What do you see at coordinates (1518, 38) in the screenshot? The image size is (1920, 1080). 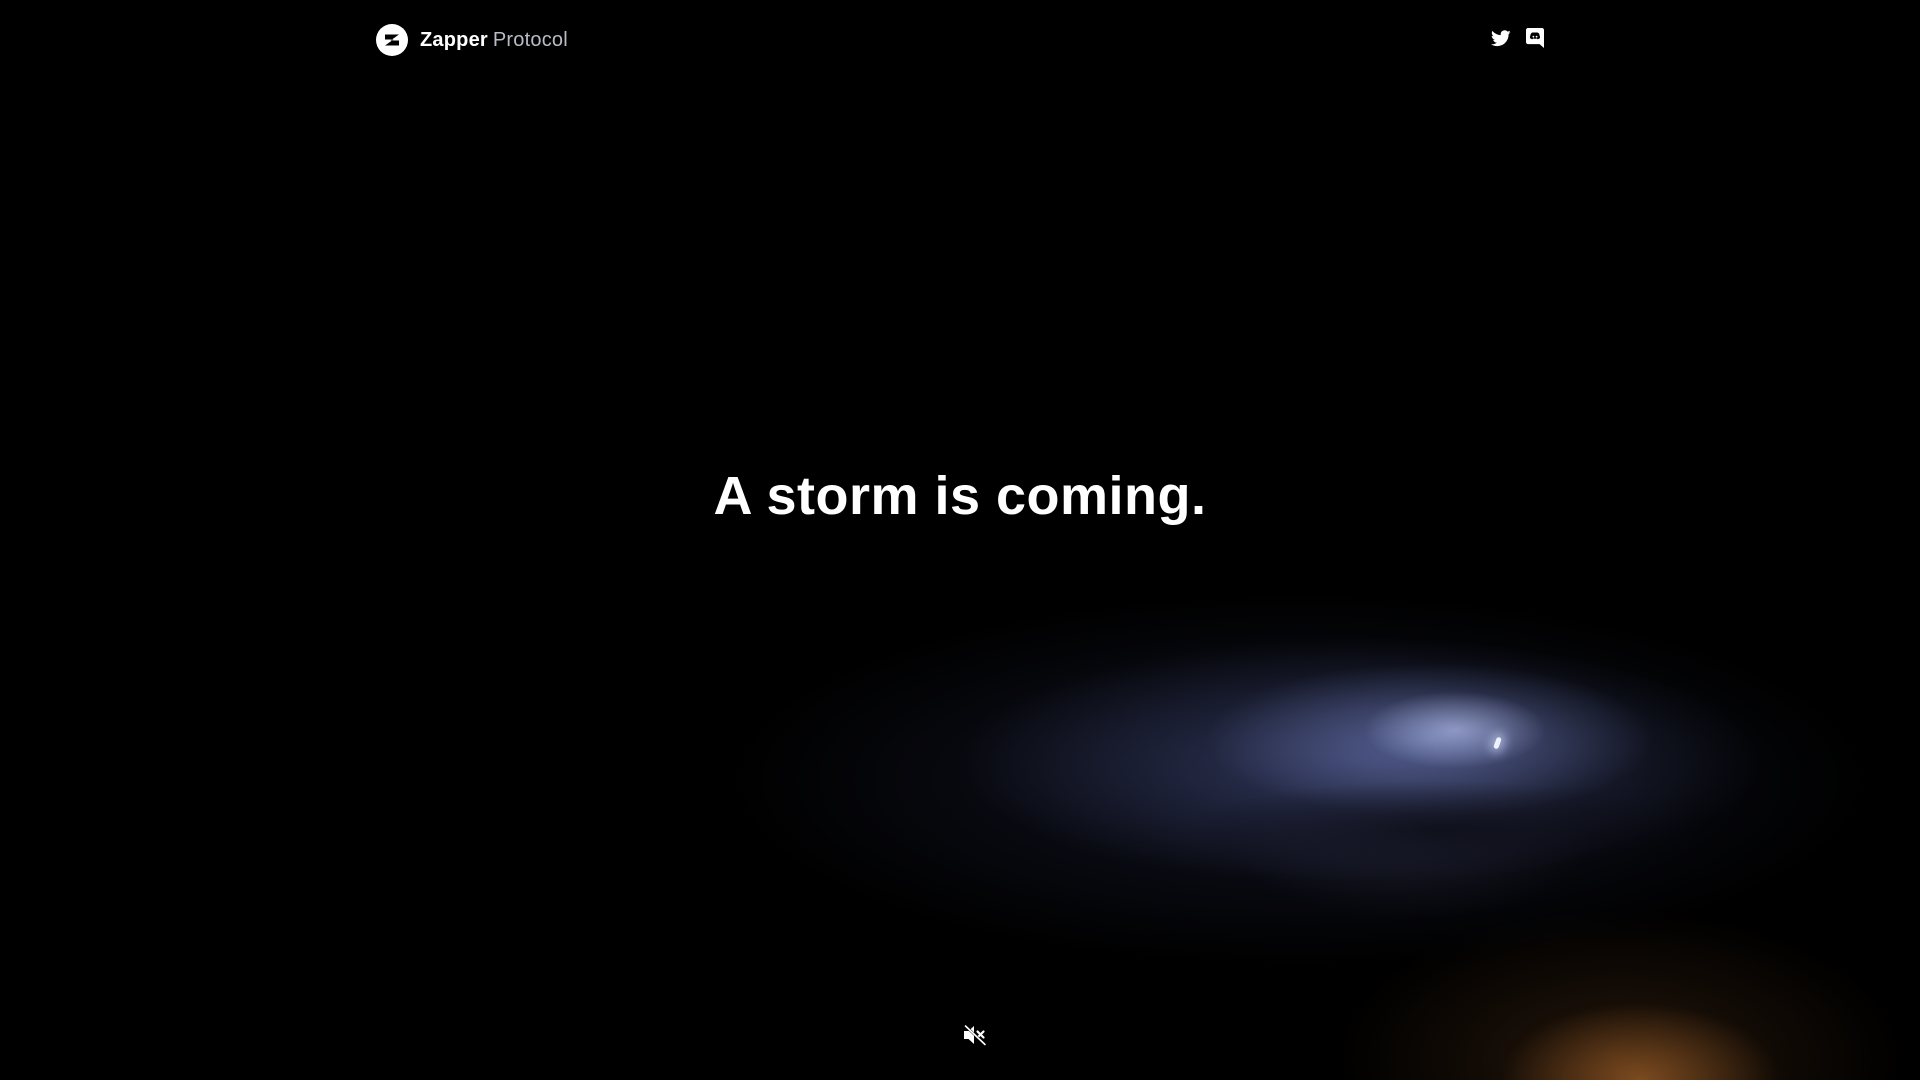 I see `social-links` at bounding box center [1518, 38].